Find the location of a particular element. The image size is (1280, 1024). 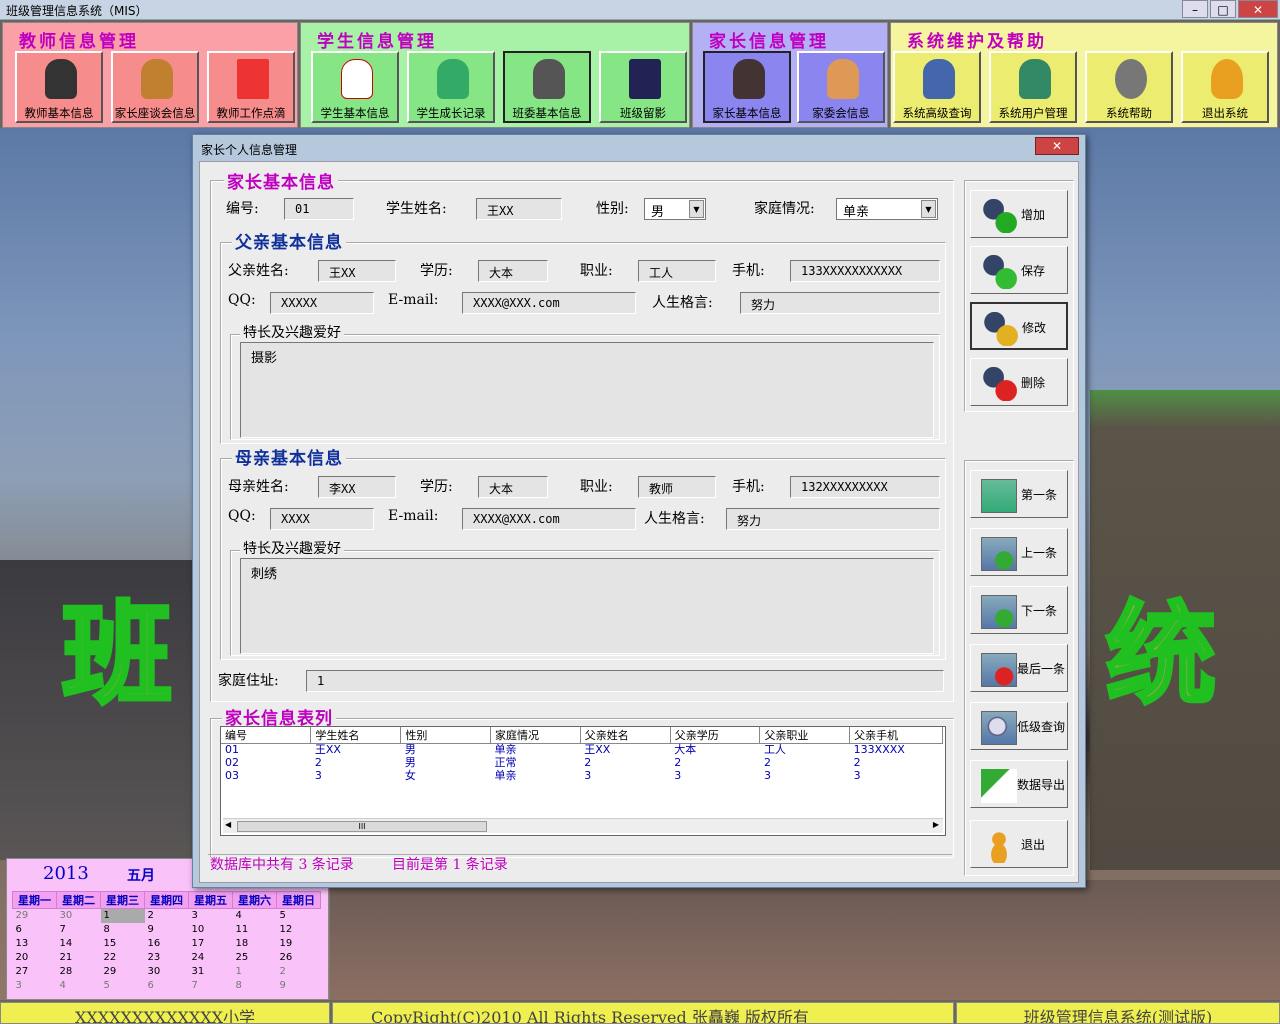

table-row: 03 3 女 单亲 3 3 3 3 is located at coordinates (582, 776).